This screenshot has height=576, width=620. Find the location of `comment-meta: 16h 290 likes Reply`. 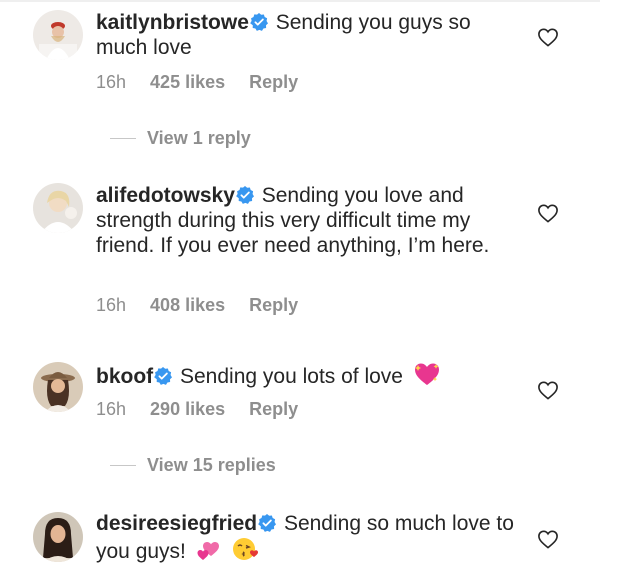

comment-meta: 16h 290 likes Reply is located at coordinates (197, 409).